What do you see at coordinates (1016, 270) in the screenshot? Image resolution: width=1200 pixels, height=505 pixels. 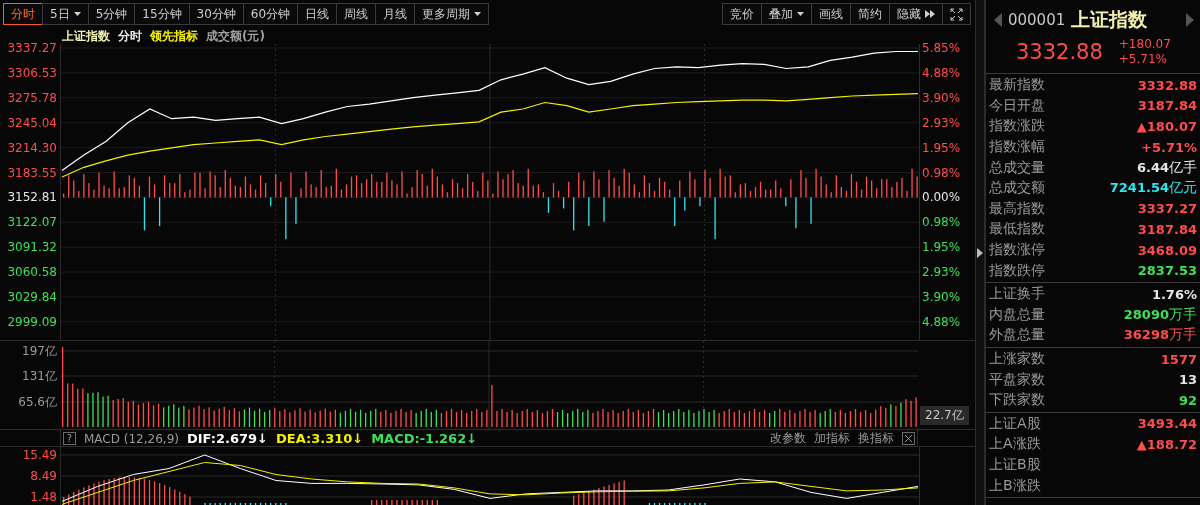 I see `quote-label: 指数跌停` at bounding box center [1016, 270].